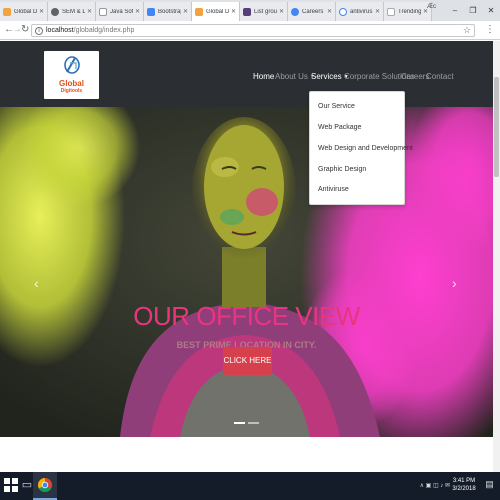 This screenshot has width=500, height=500. I want to click on browser-tab: Careers – G ✕, so click(312, 11).